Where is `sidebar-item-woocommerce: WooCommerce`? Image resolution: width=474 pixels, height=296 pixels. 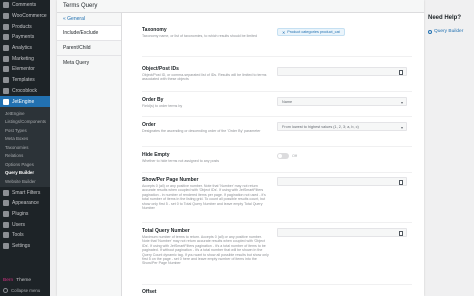
sidebar-item-woocommerce: WooCommerce is located at coordinates (25, 16).